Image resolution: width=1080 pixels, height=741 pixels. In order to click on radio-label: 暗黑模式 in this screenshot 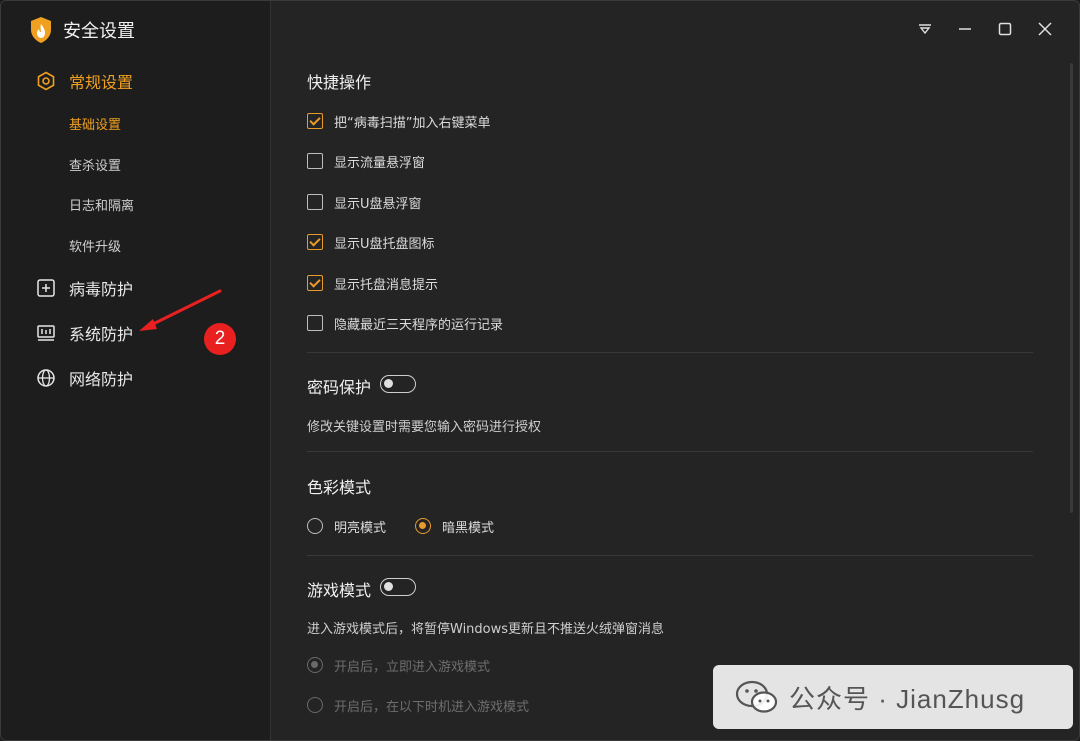, I will do `click(468, 528)`.